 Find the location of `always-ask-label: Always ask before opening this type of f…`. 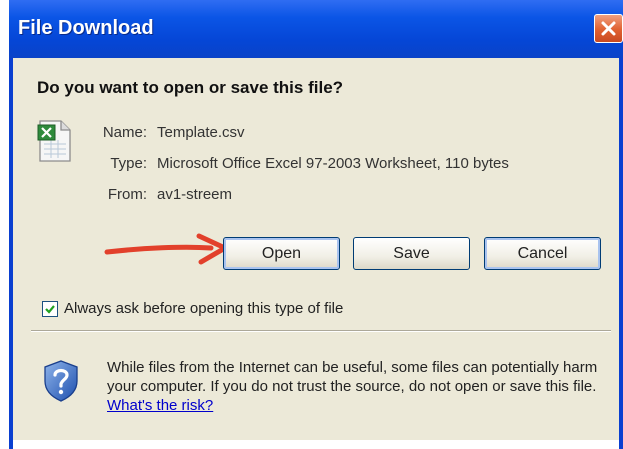

always-ask-label: Always ask before opening this type of f… is located at coordinates (203, 308).